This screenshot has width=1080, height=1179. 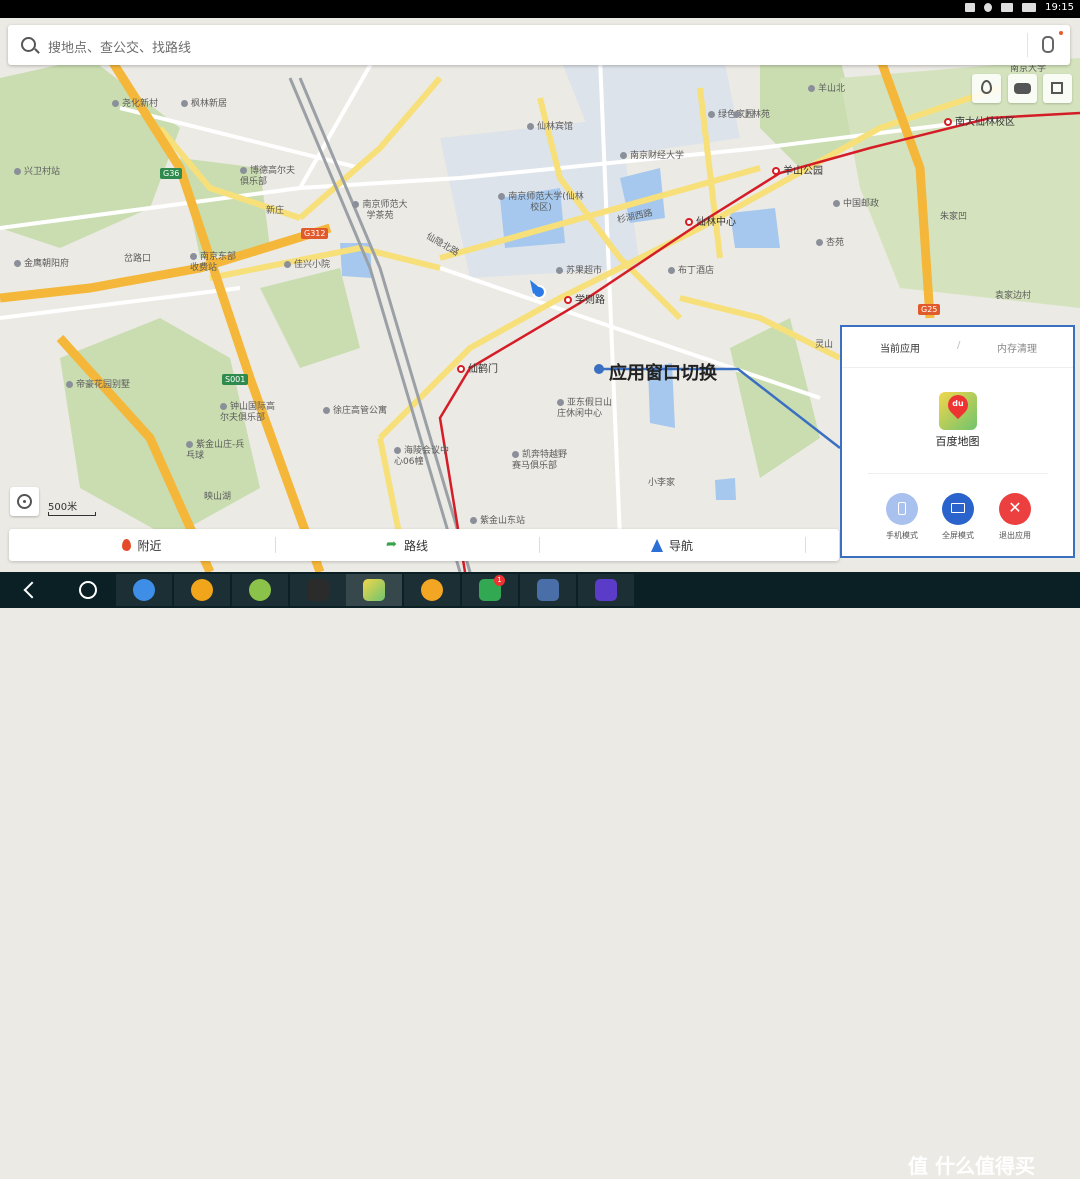 What do you see at coordinates (579, 271) in the screenshot?
I see `map-poi: 苏果超市` at bounding box center [579, 271].